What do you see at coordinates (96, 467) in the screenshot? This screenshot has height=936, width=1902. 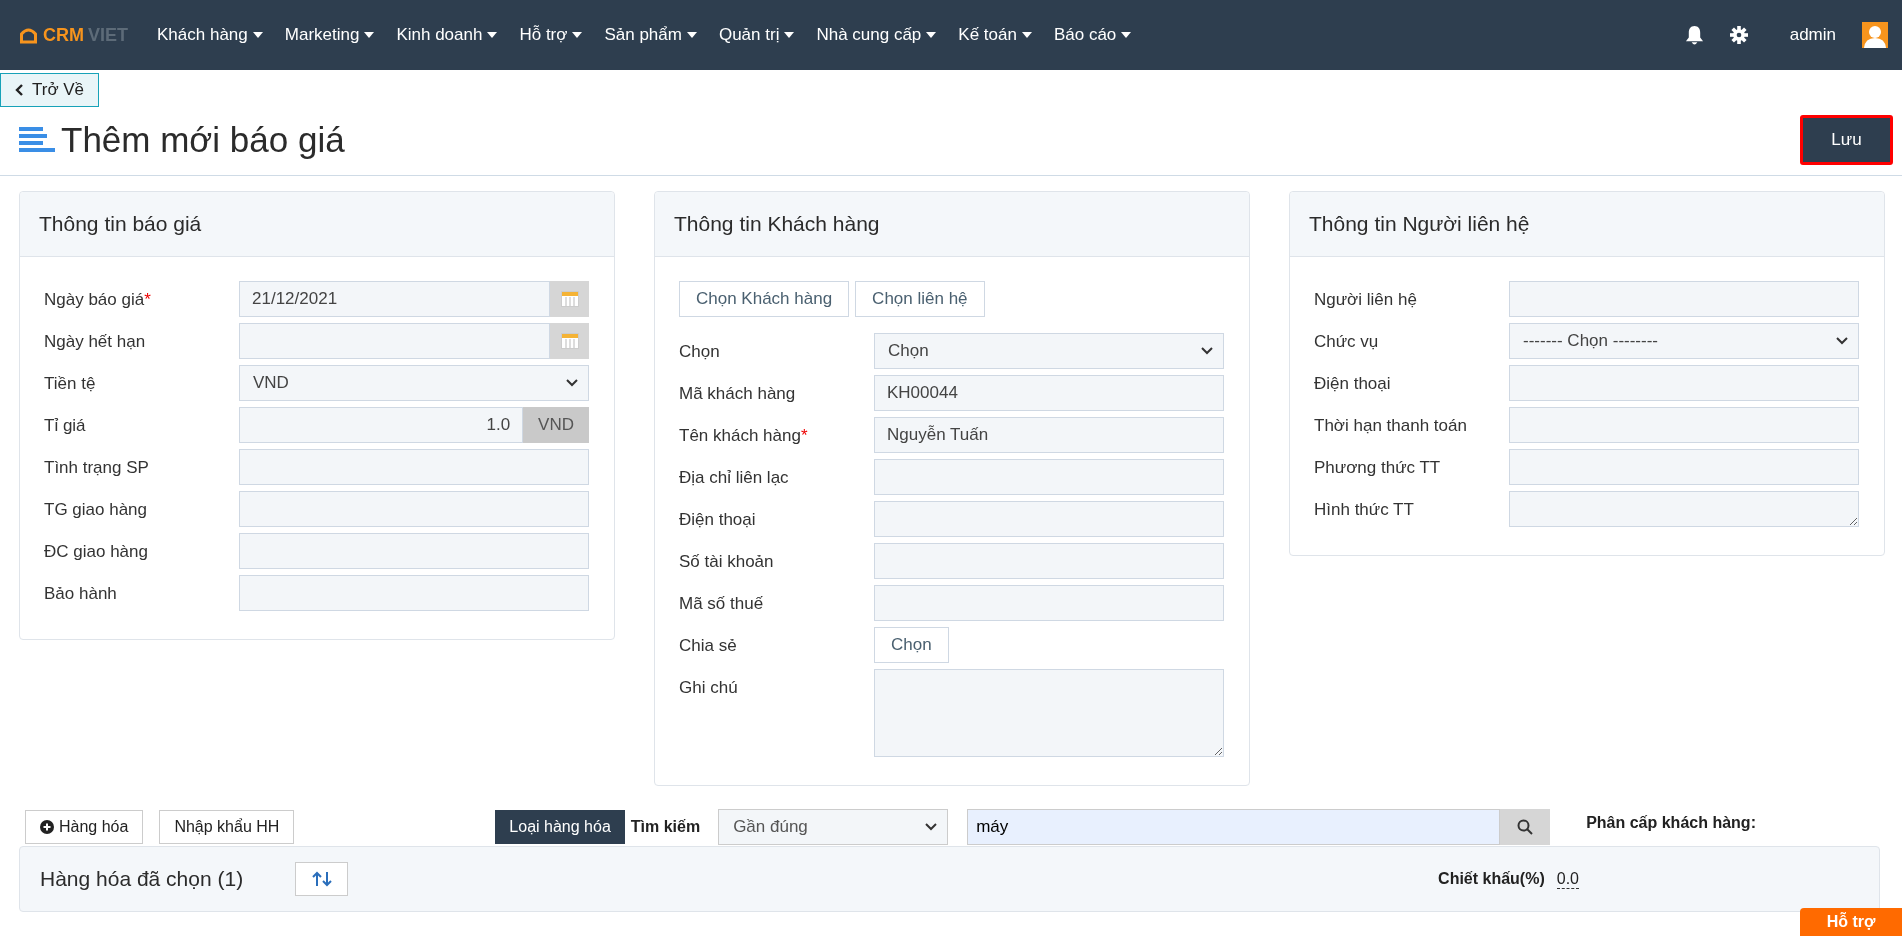 I see `field-label: Tình trạng SP` at bounding box center [96, 467].